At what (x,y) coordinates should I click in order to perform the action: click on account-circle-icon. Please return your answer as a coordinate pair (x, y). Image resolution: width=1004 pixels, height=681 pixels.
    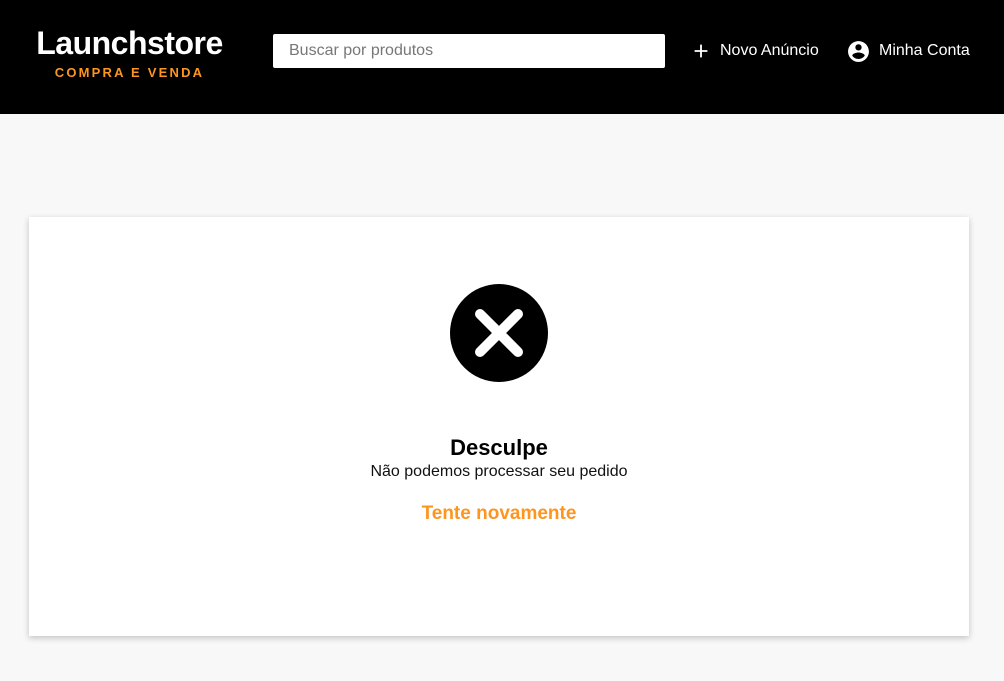
    Looking at the image, I should click on (858, 51).